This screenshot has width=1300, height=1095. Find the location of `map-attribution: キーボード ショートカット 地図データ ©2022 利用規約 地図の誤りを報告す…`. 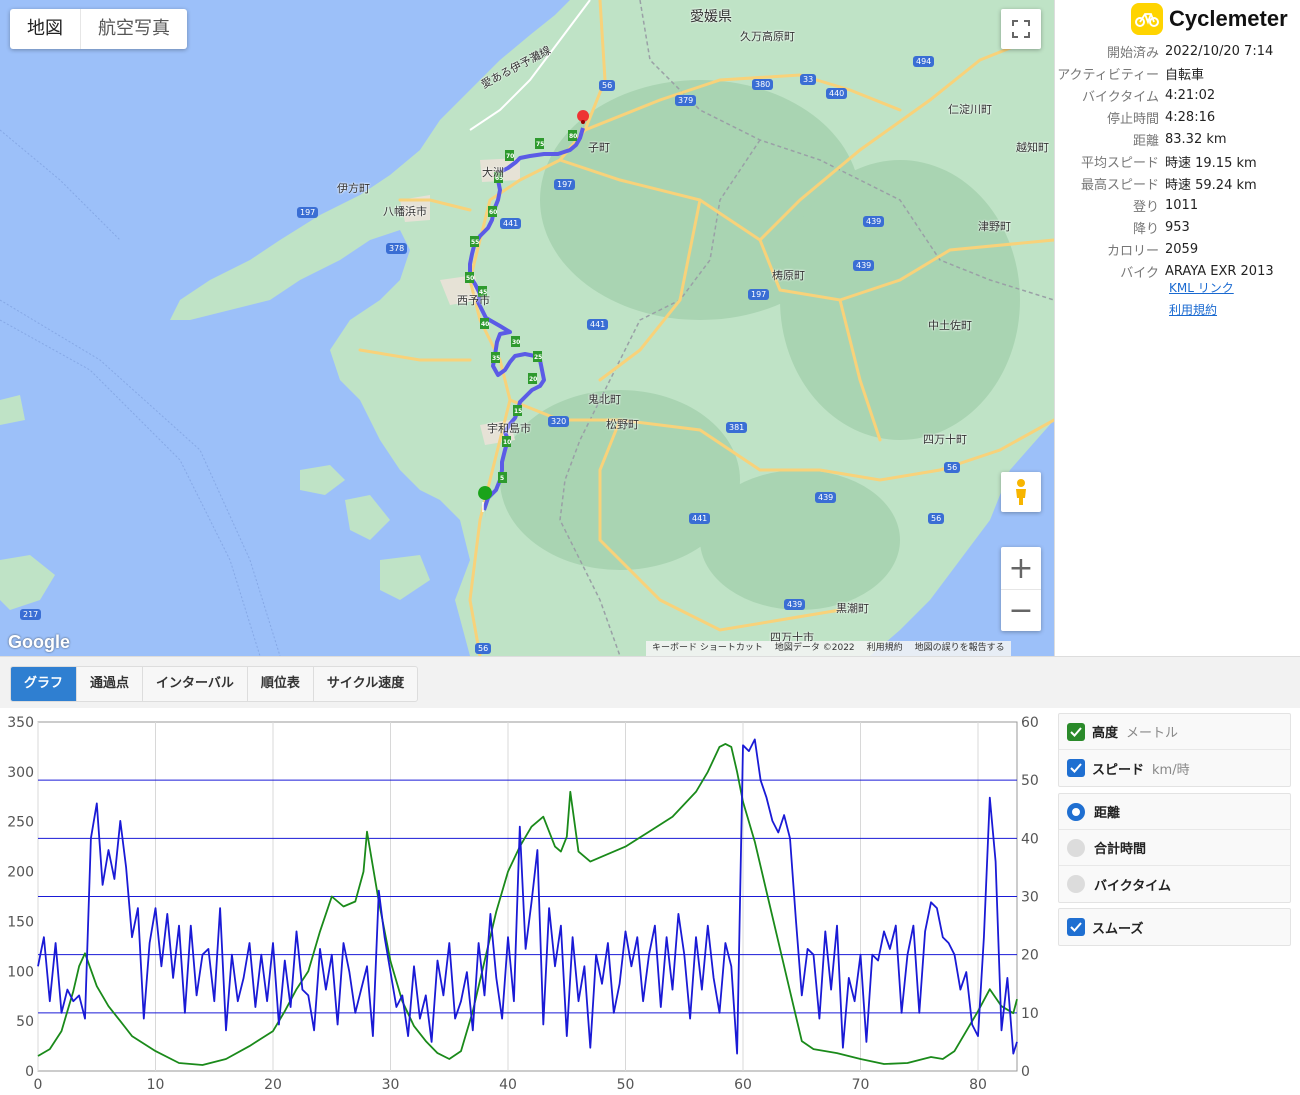

map-attribution: キーボード ショートカット 地図データ ©2022 利用規約 地図の誤りを報告す… is located at coordinates (828, 648).